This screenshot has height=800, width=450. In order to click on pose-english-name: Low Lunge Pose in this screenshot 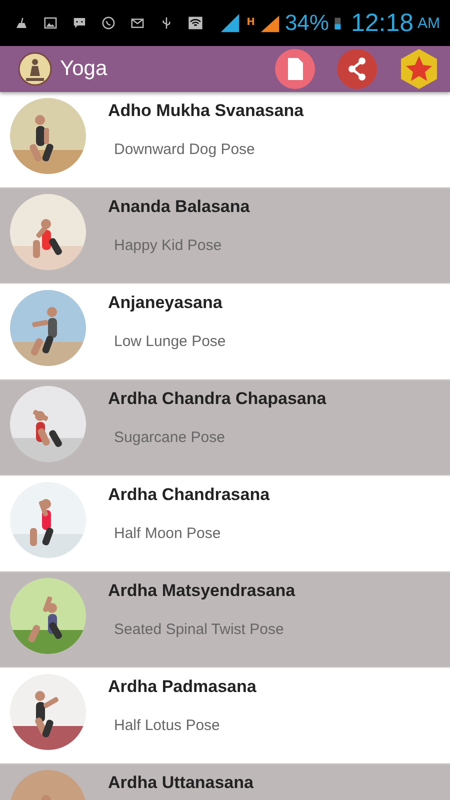, I will do `click(170, 341)`.